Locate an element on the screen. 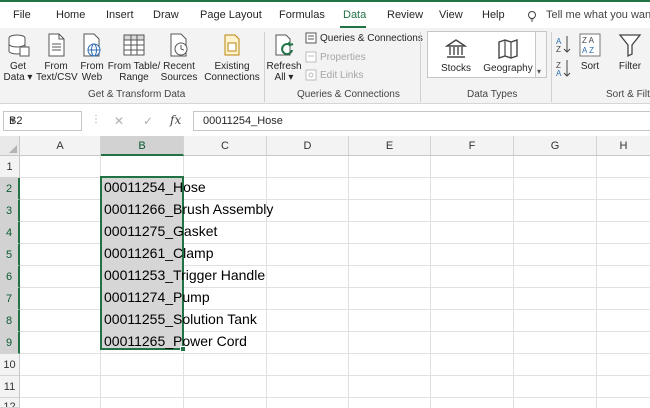 Image resolution: width=650 pixels, height=408 pixels. row-header: 6 is located at coordinates (10, 277).